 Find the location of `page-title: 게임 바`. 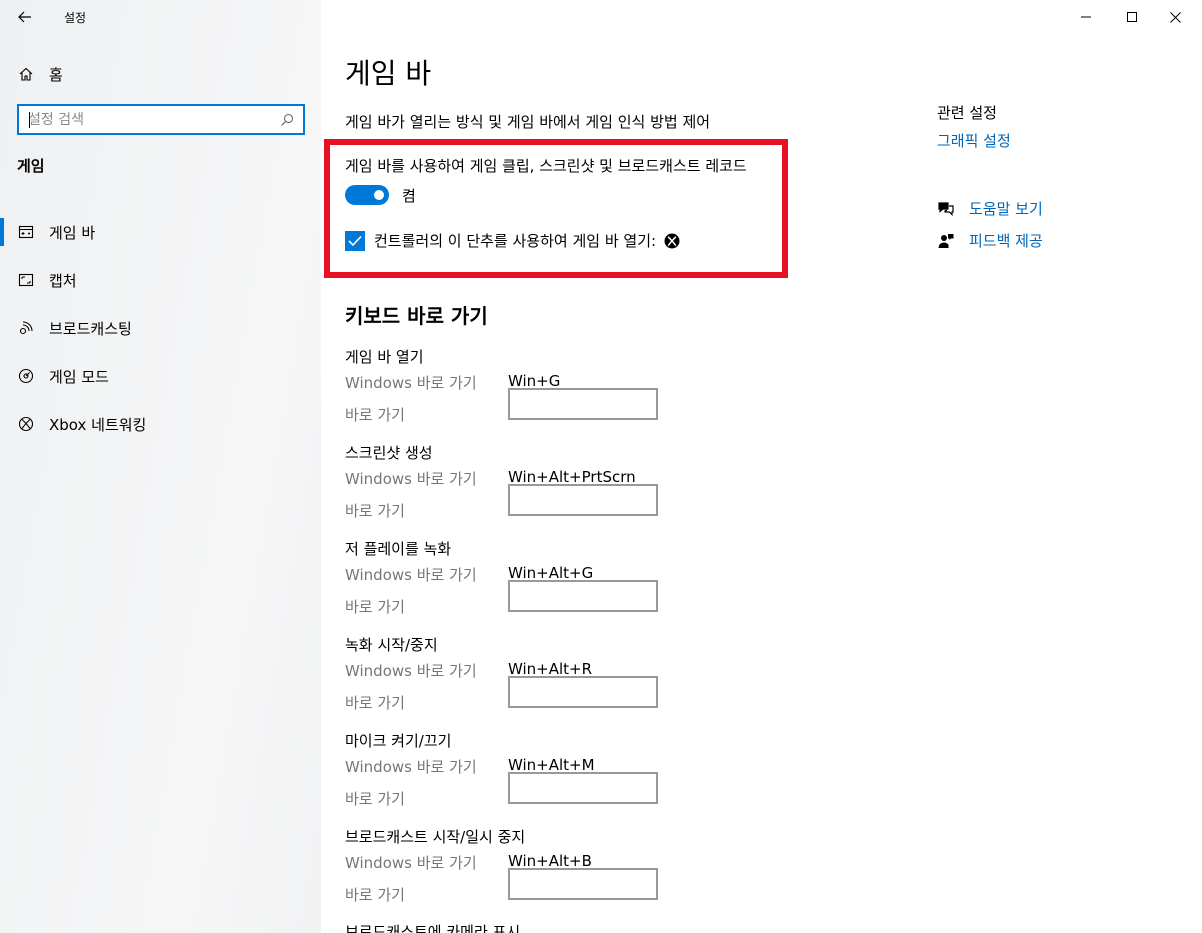

page-title: 게임 바 is located at coordinates (388, 73).